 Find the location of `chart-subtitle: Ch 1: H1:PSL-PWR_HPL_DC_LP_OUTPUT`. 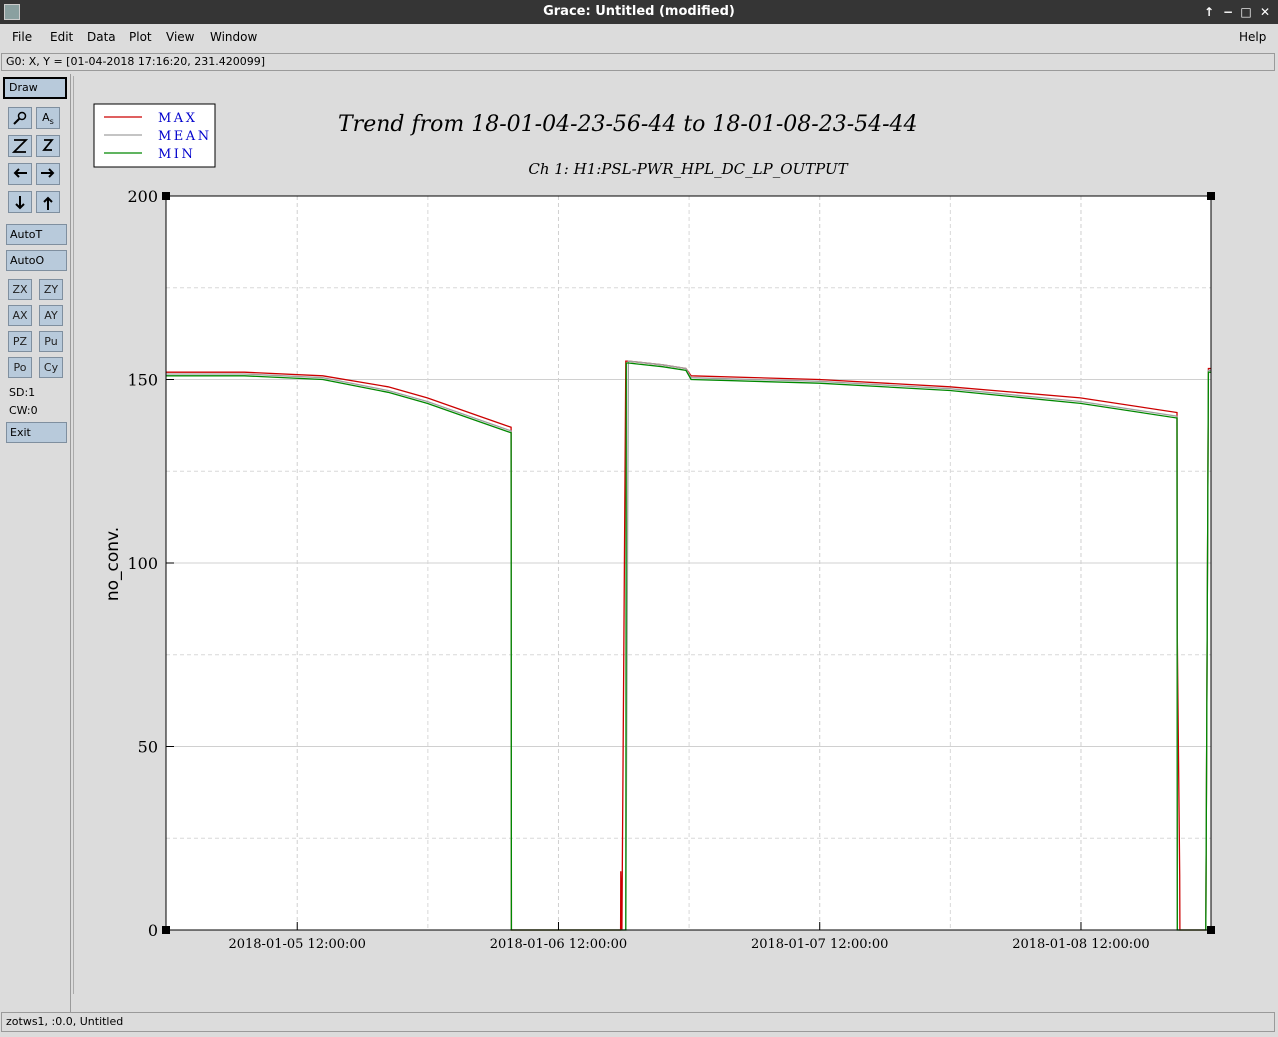

chart-subtitle: Ch 1: H1:PSL-PWR_HPL_DC_LP_OUTPUT is located at coordinates (688, 169).